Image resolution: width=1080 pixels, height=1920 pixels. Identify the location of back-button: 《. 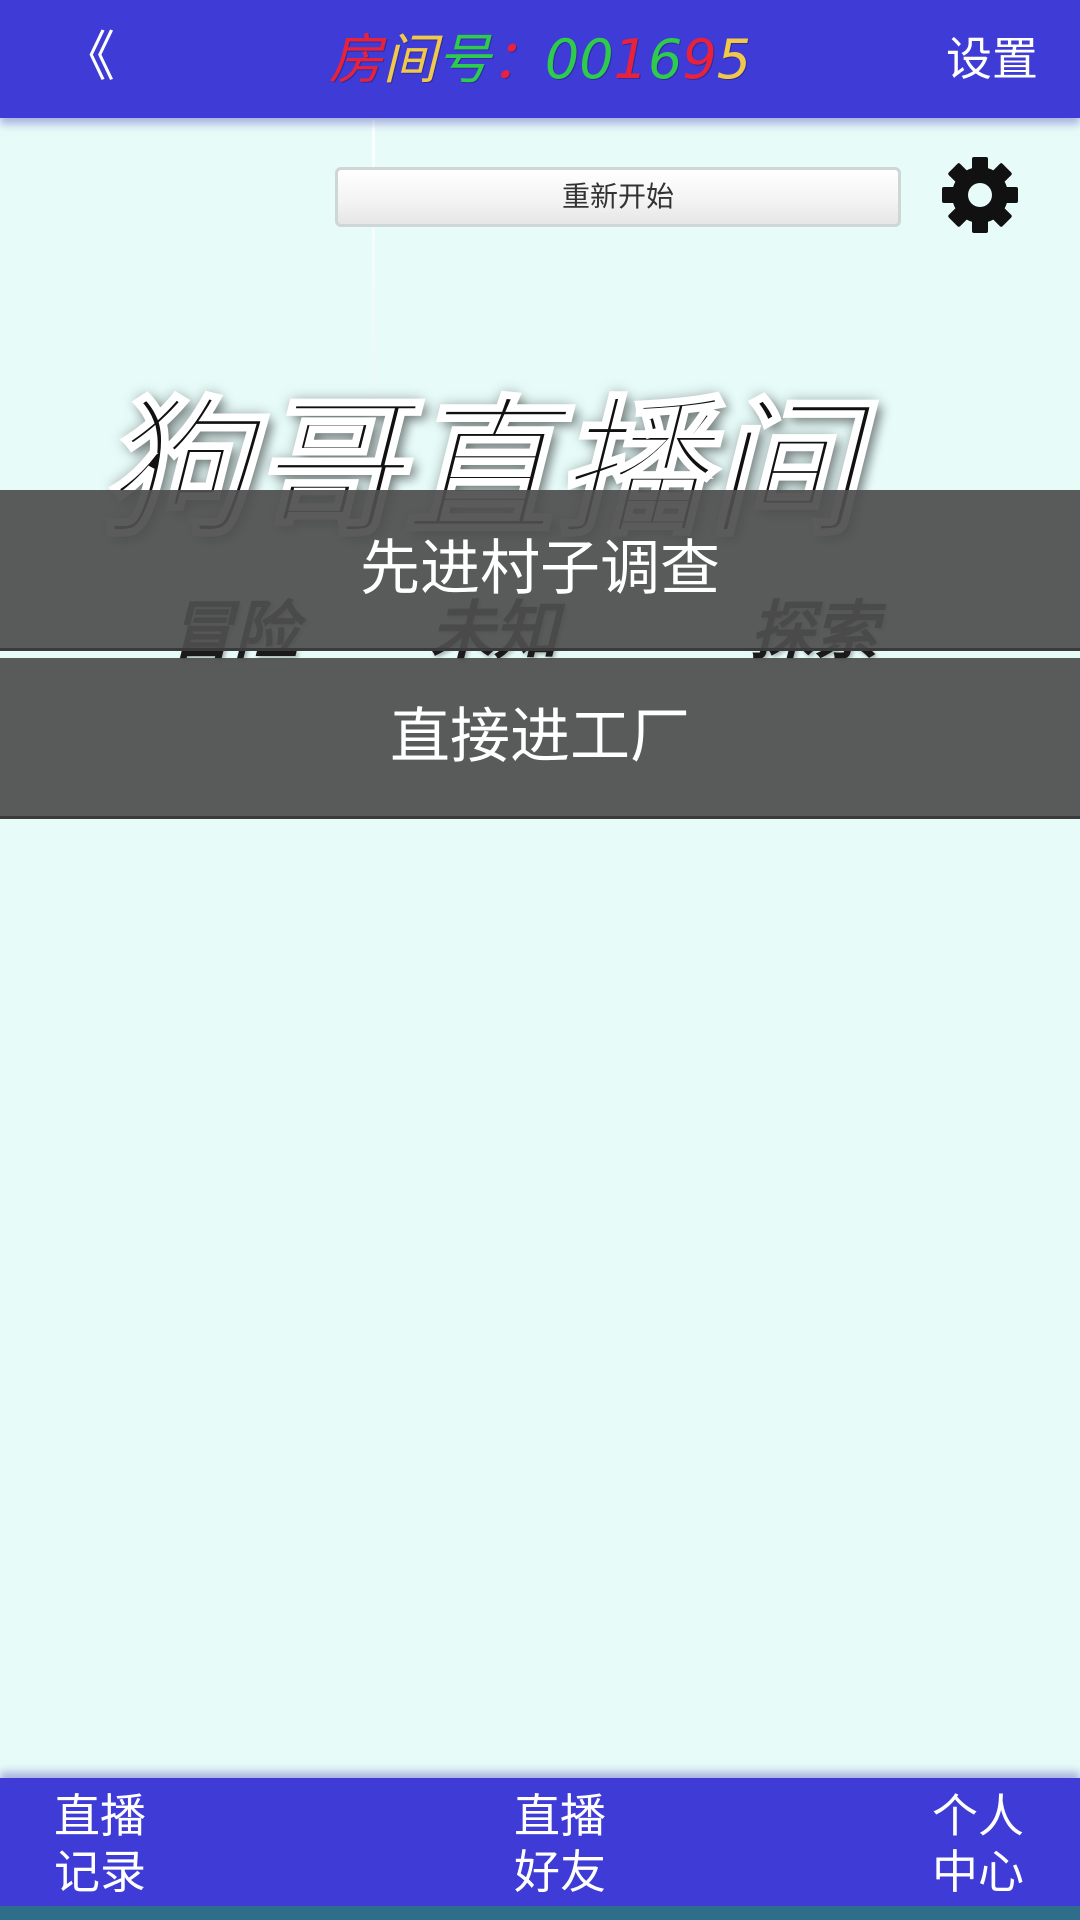
(88, 57).